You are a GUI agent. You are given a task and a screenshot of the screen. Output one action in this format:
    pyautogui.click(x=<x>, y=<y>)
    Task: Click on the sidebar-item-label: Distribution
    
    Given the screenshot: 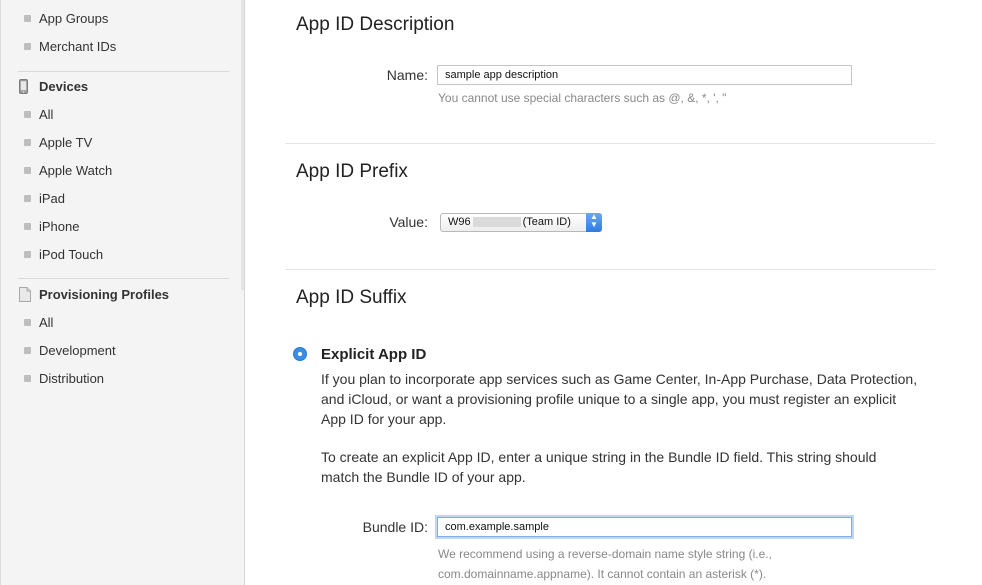 What is the action you would take?
    pyautogui.click(x=72, y=378)
    